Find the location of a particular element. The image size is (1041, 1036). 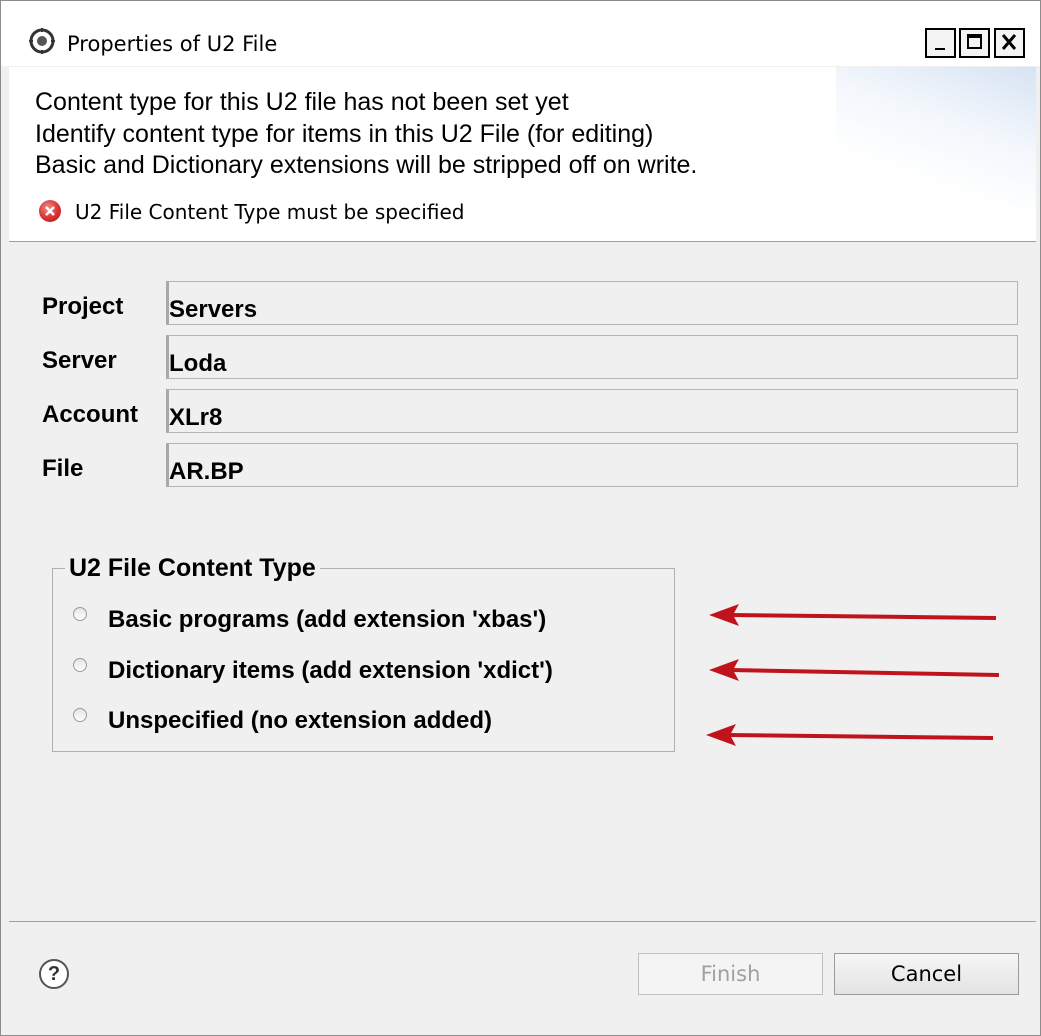

finish-button: Finish is located at coordinates (730, 974).